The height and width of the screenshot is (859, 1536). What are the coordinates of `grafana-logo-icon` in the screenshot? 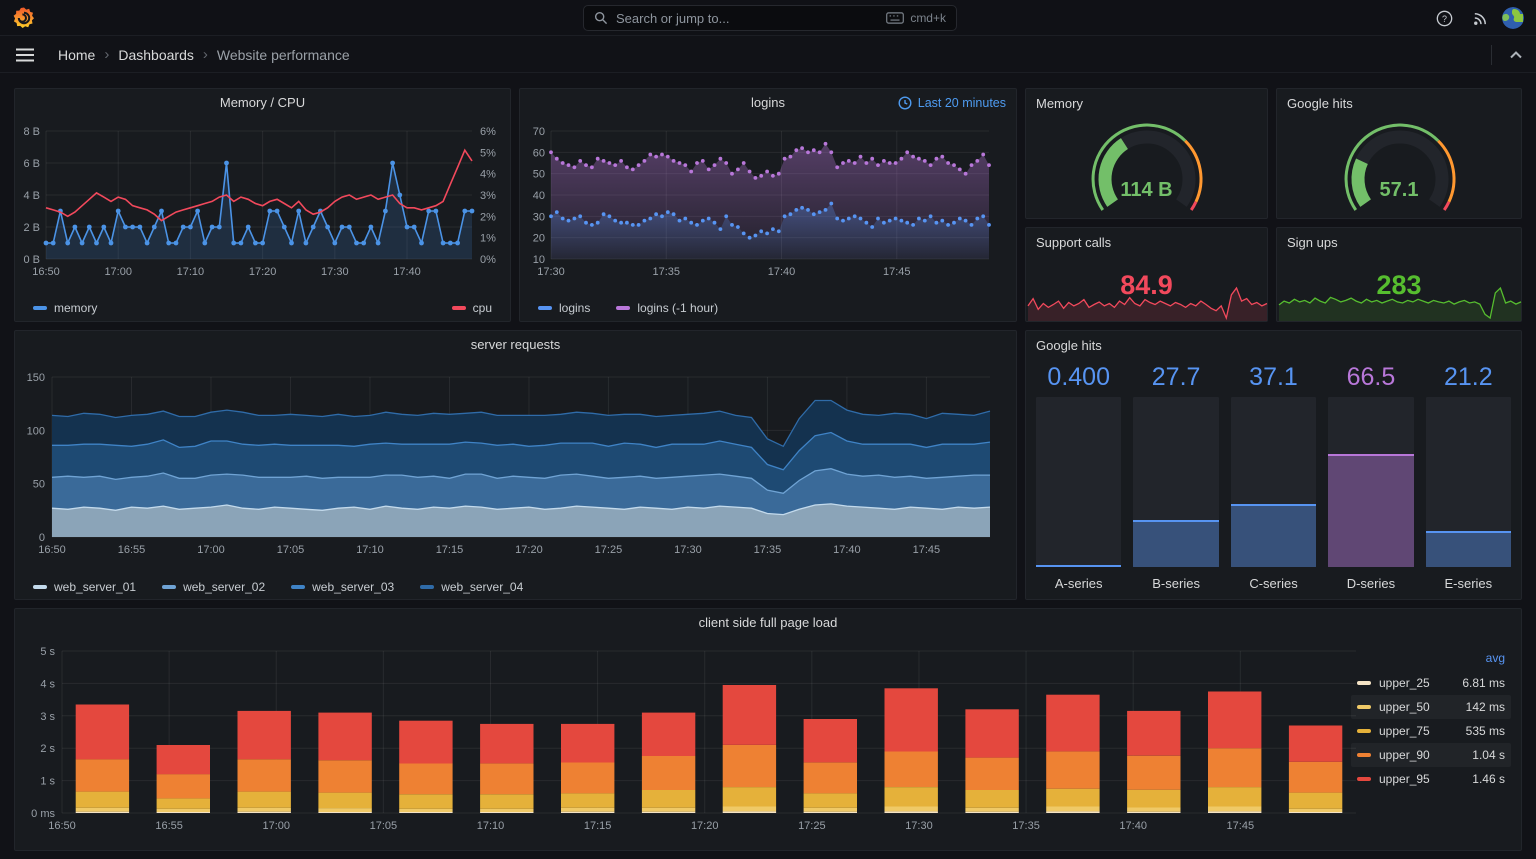 It's located at (24, 18).